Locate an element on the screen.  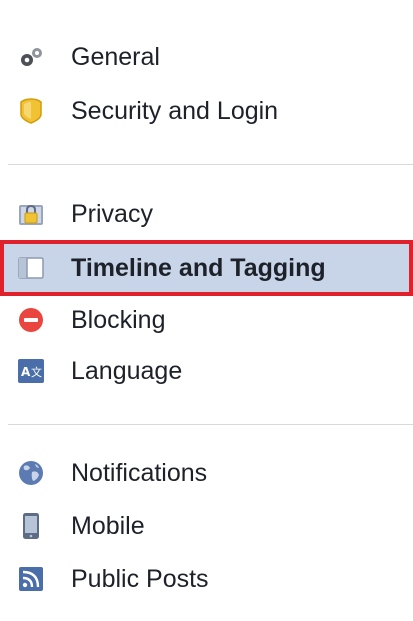
shield-icon is located at coordinates (31, 111).